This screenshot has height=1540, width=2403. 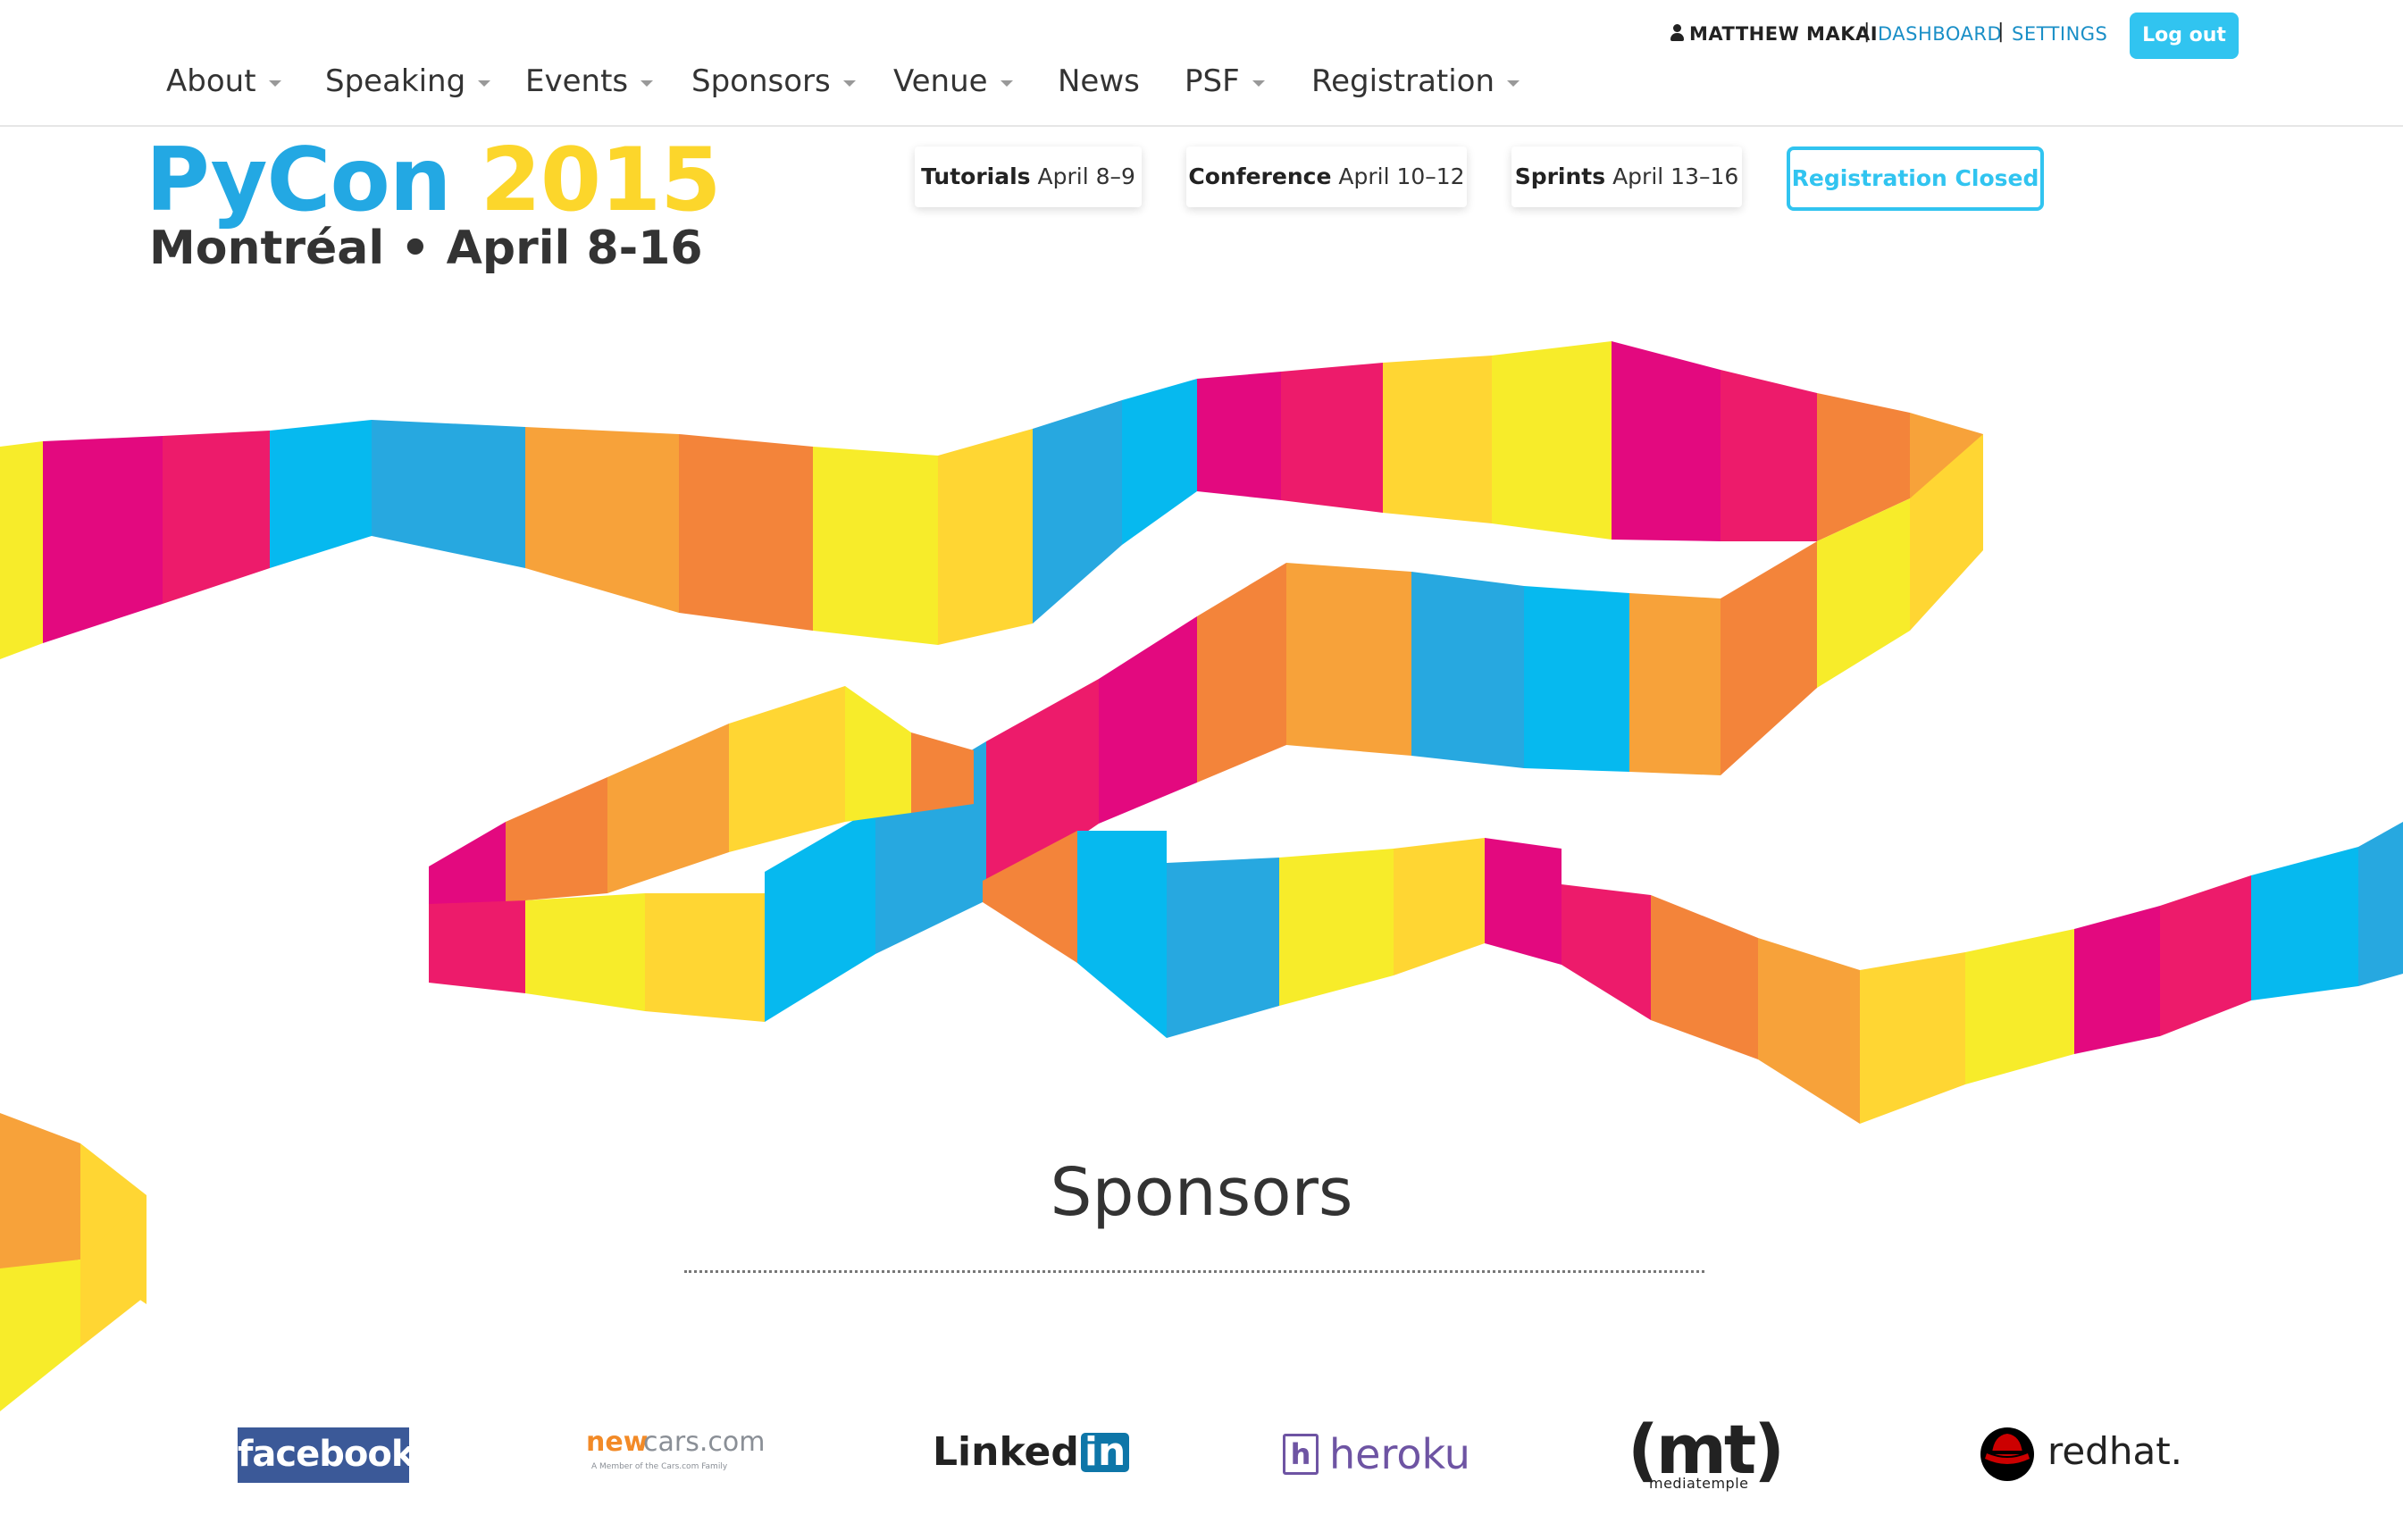 I want to click on registration-closed-button: Registration Closed, so click(x=1915, y=179).